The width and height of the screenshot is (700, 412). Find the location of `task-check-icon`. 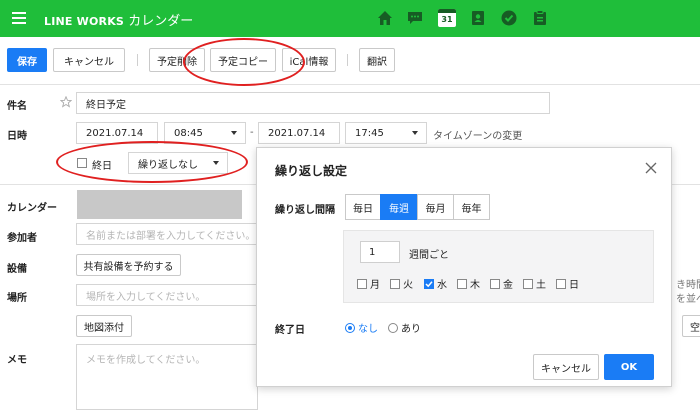

task-check-icon is located at coordinates (509, 18).